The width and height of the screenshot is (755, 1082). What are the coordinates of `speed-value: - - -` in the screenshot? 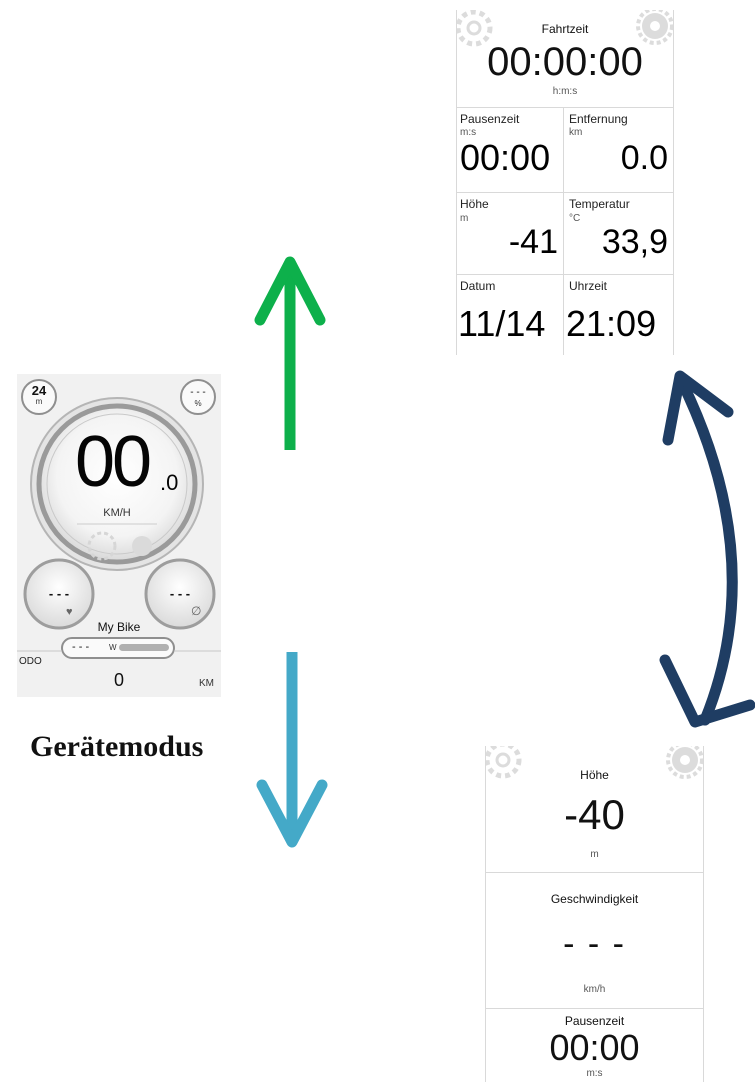 It's located at (594, 944).